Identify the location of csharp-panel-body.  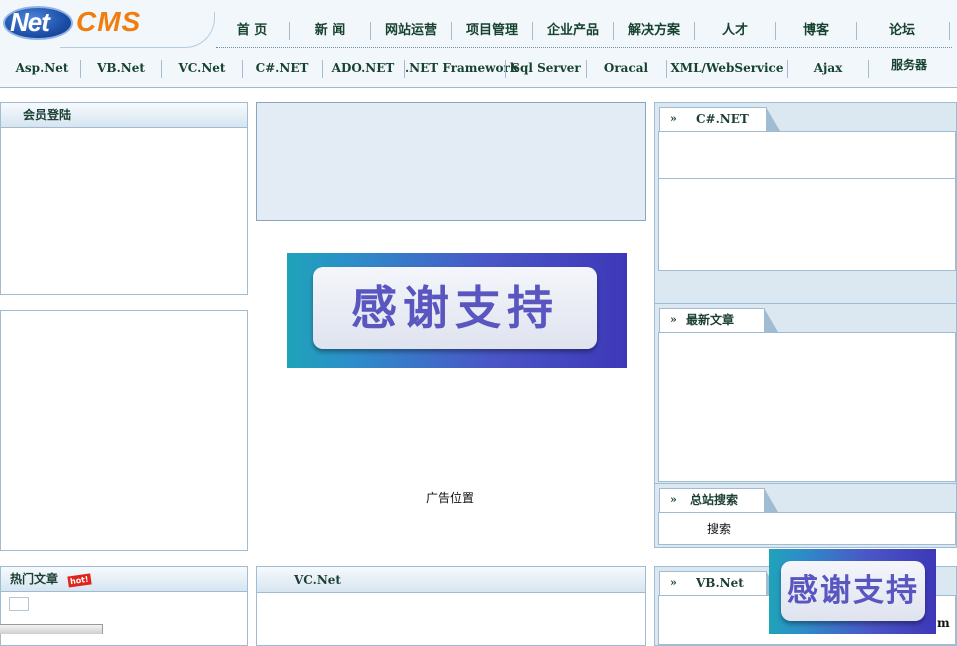
(807, 201).